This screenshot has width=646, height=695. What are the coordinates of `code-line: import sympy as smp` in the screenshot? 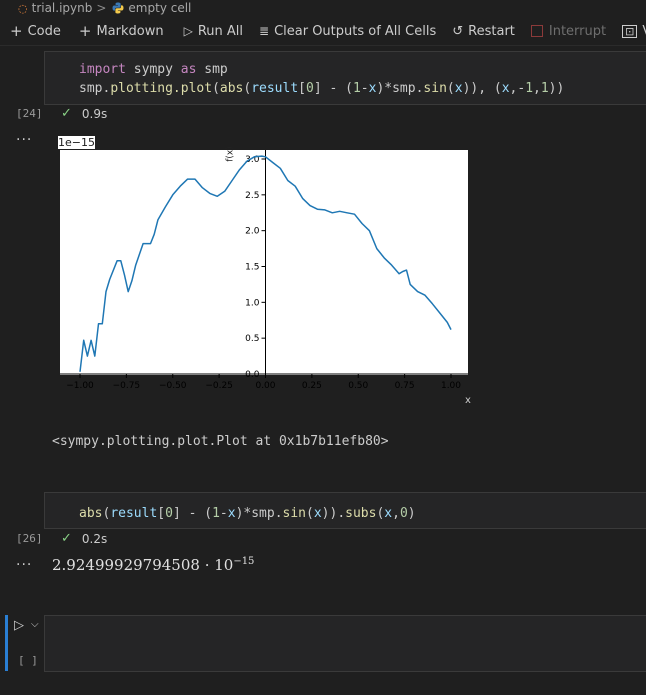 It's located at (153, 69).